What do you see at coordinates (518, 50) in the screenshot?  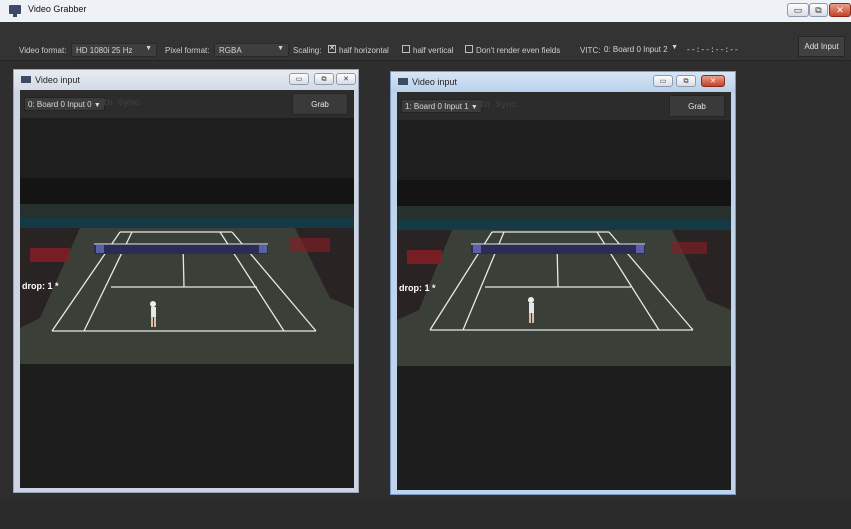 I see `even-fields-label: Don't render even fields` at bounding box center [518, 50].